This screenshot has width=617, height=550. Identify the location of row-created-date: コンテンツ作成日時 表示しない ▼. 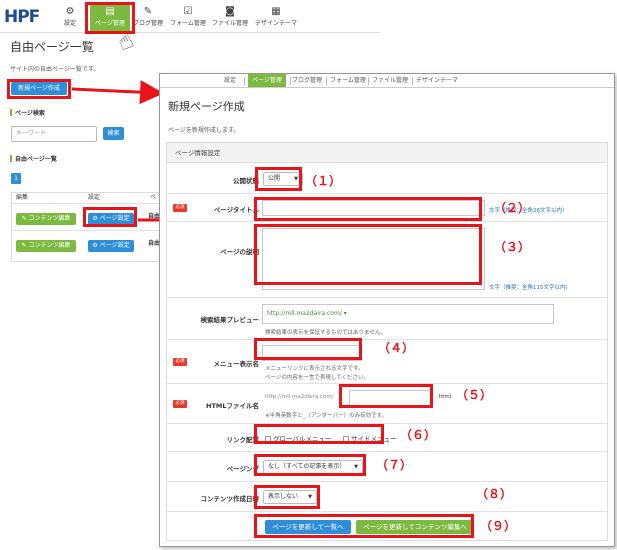
(387, 497).